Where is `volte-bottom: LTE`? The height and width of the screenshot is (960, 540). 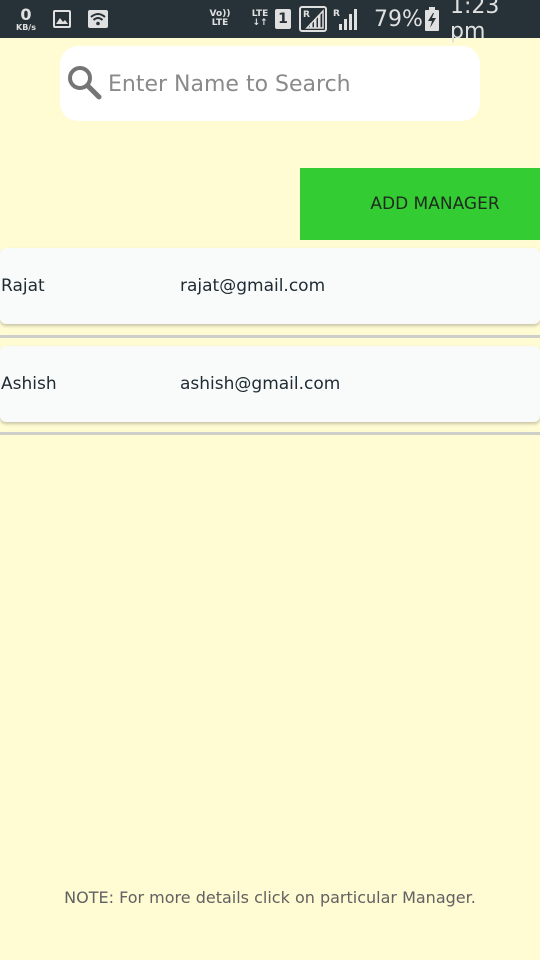 volte-bottom: LTE is located at coordinates (220, 23).